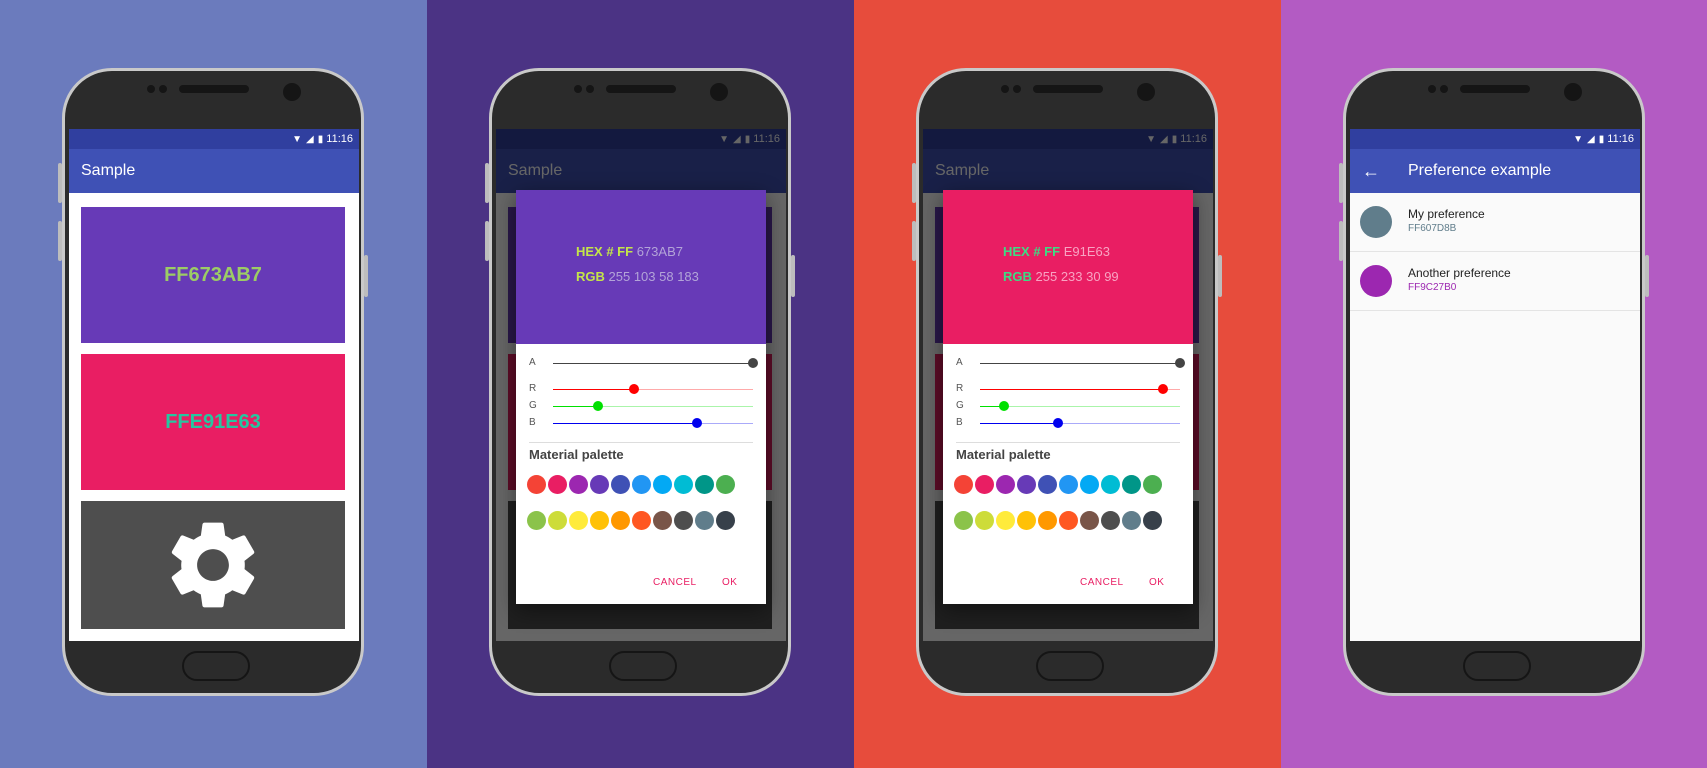 Image resolution: width=1707 pixels, height=768 pixels. I want to click on color-picker-dialog: HEX # FF 673AB7 RGB 255 103 58 183 A R G, so click(641, 397).